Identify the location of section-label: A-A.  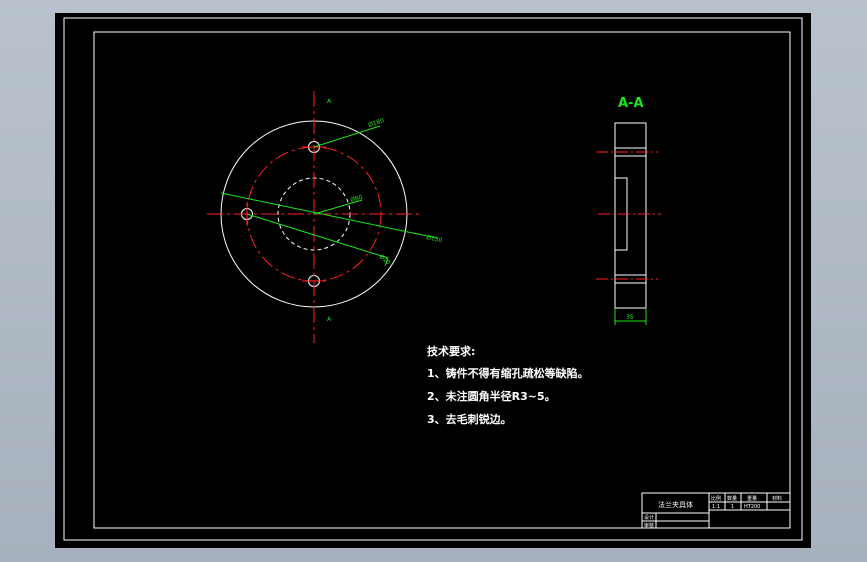
(631, 103).